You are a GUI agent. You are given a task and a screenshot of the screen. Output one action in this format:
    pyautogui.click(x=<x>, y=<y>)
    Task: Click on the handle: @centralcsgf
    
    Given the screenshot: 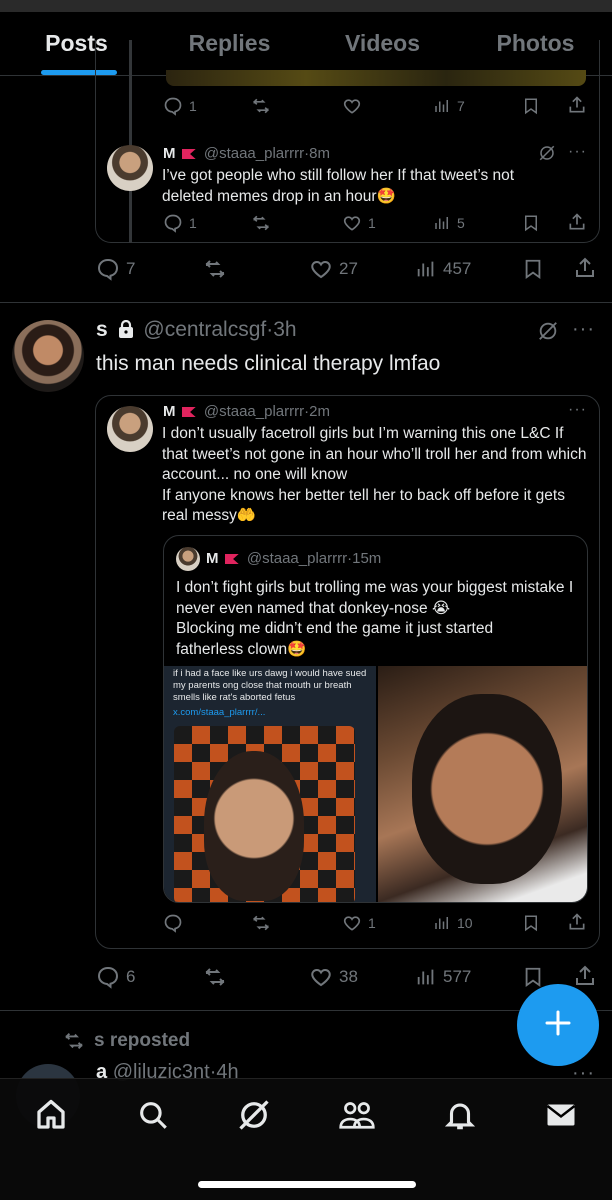 What is the action you would take?
    pyautogui.click(x=204, y=329)
    